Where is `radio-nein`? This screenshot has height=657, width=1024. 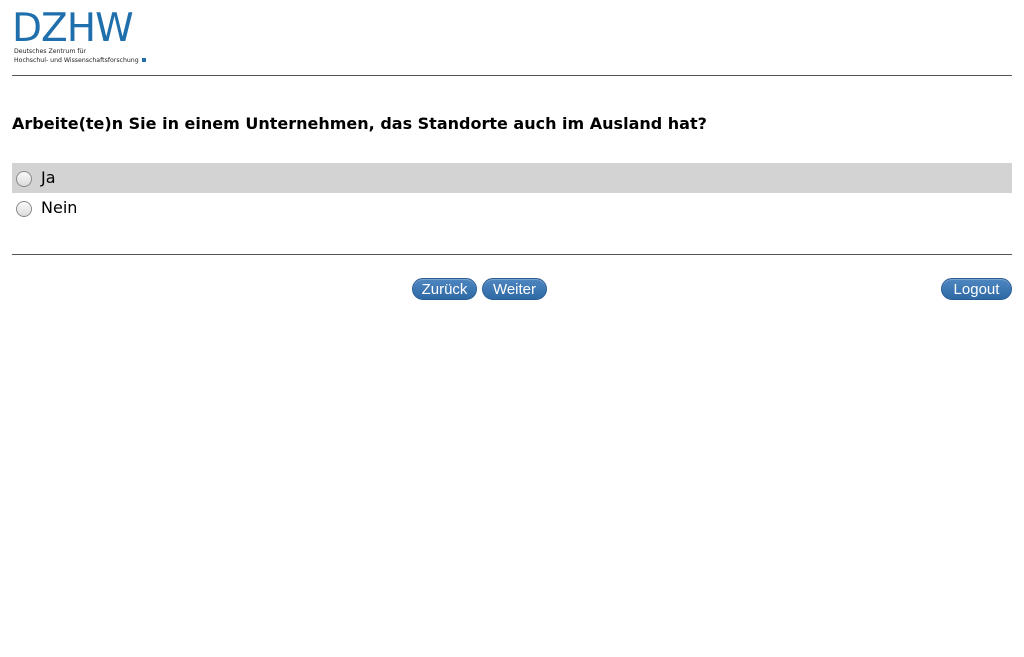
radio-nein is located at coordinates (24, 209).